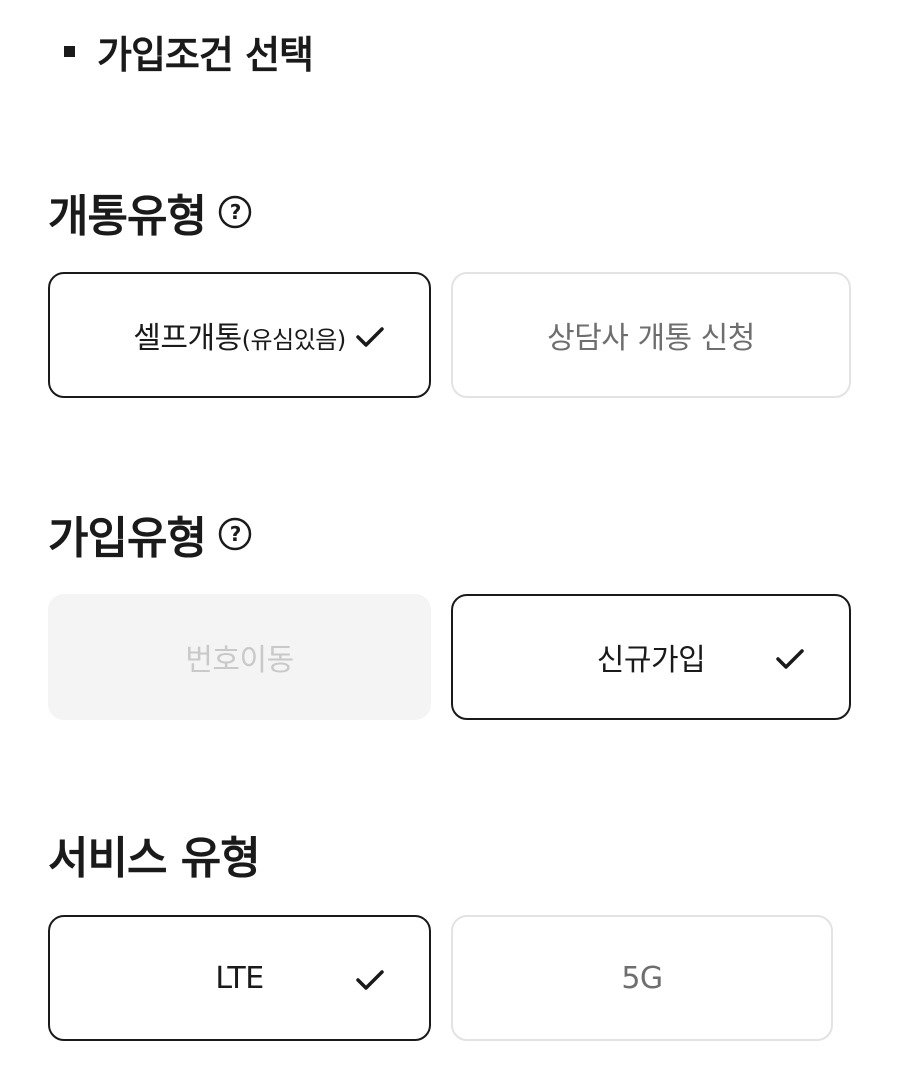  I want to click on page-header: 가입조건 선택, so click(189, 51).